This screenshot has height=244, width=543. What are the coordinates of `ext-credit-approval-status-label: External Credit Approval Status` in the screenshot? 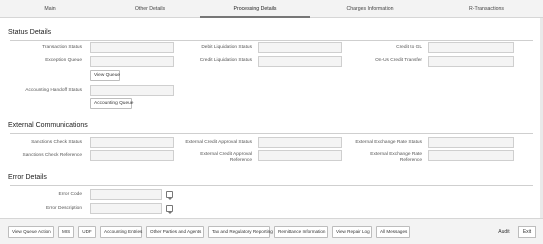 It's located at (218, 142).